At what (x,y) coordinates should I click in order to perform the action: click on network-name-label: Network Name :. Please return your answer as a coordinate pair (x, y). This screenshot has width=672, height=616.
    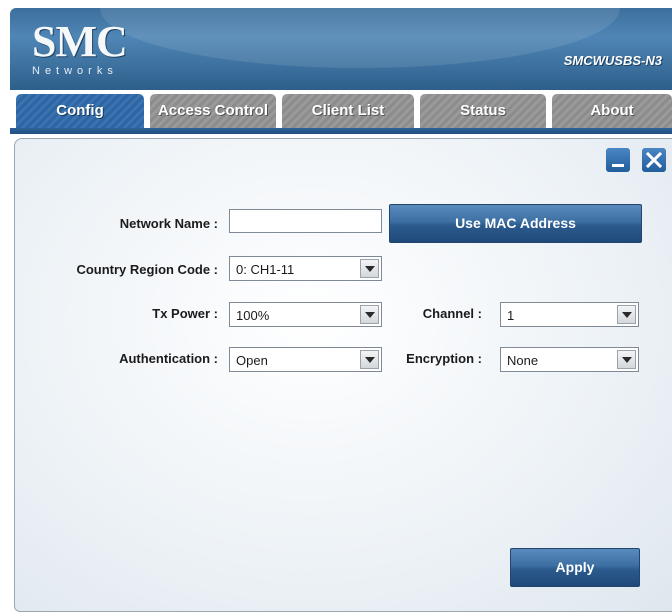
    Looking at the image, I should click on (168, 223).